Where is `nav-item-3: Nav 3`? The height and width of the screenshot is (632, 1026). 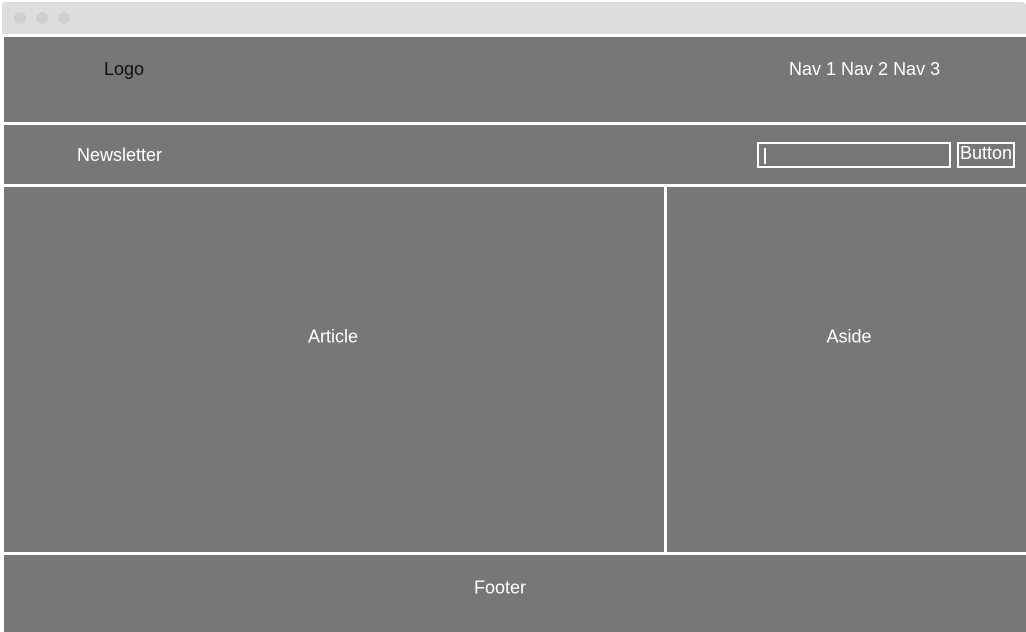
nav-item-3: Nav 3 is located at coordinates (916, 69).